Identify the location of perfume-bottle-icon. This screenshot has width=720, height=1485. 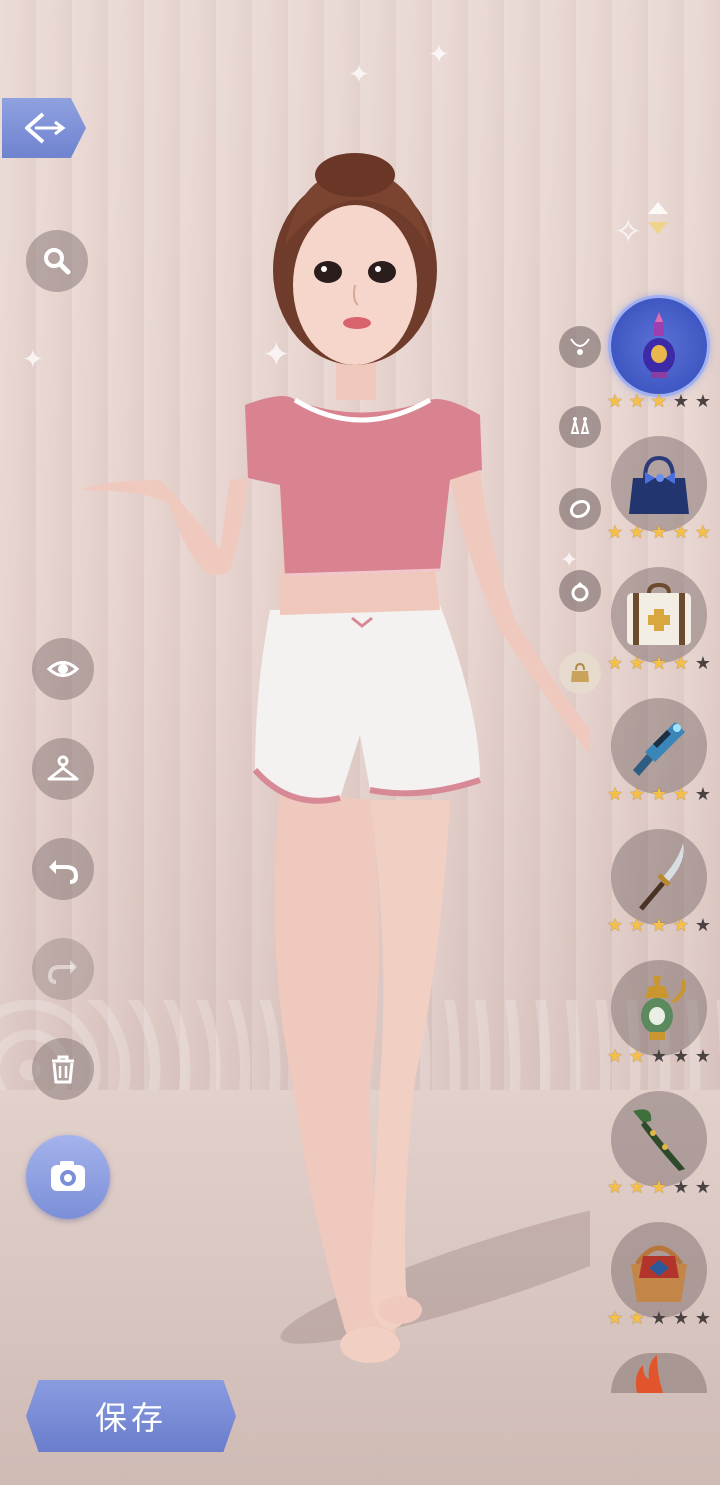
(659, 345).